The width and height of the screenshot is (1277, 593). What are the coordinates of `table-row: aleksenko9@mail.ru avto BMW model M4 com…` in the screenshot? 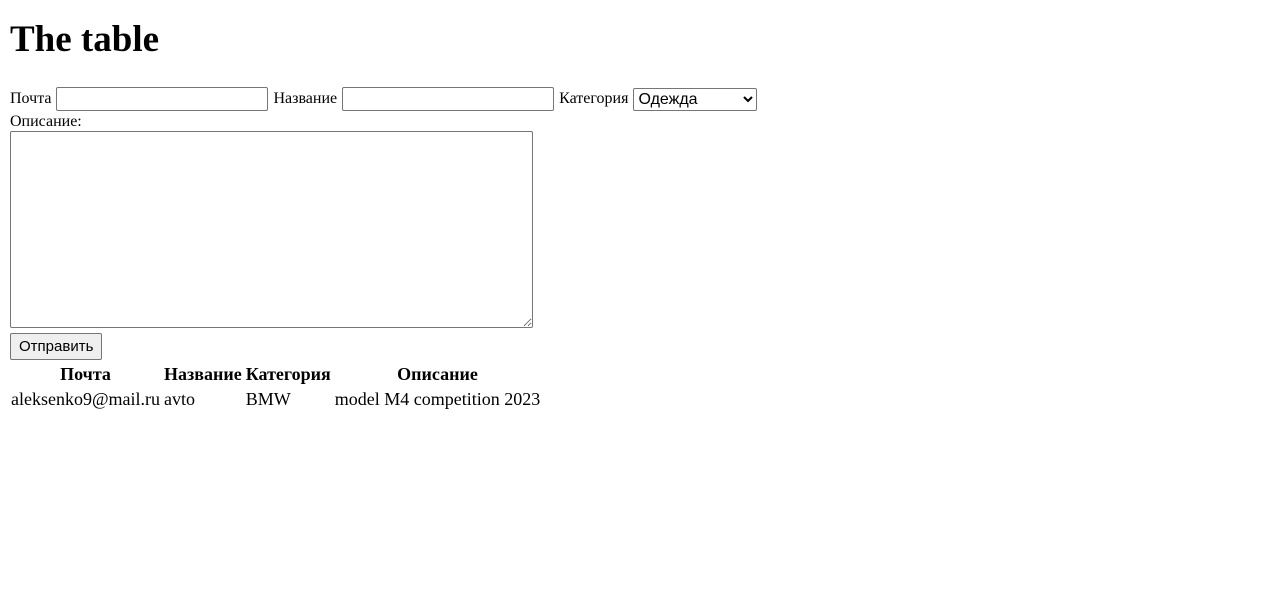 It's located at (275, 399).